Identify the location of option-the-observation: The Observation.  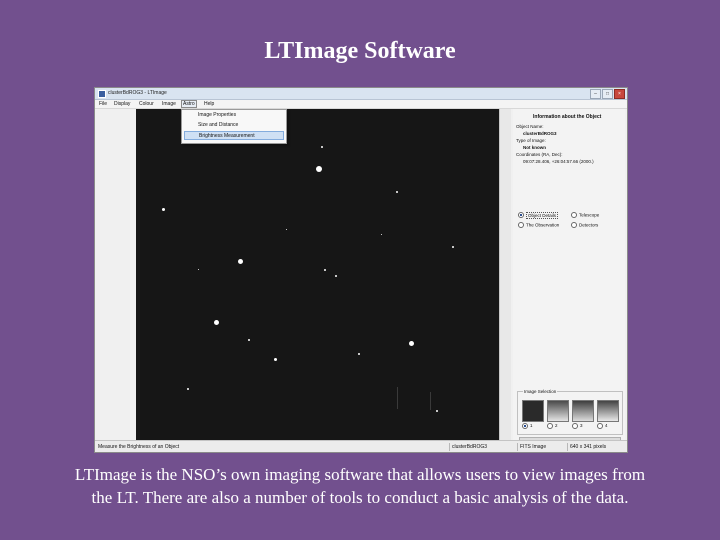
(538, 225).